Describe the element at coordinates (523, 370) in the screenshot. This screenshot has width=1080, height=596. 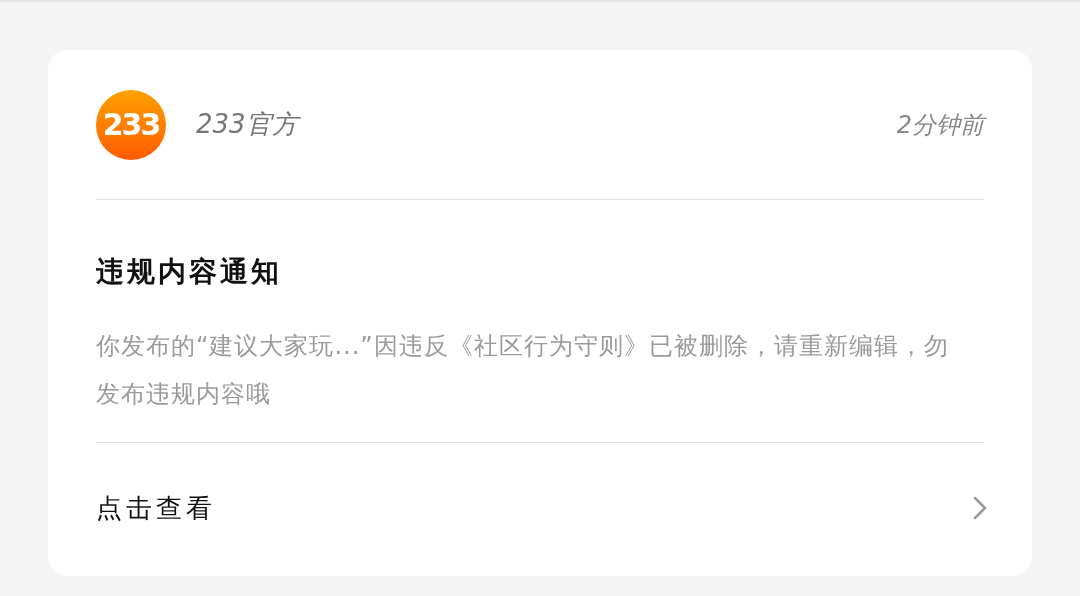
I see `notice-body: 你发布的“建议大家玩...”因违反《社区行为守则》已被删除，请重新编辑，勿发布违规内容哦` at that location.